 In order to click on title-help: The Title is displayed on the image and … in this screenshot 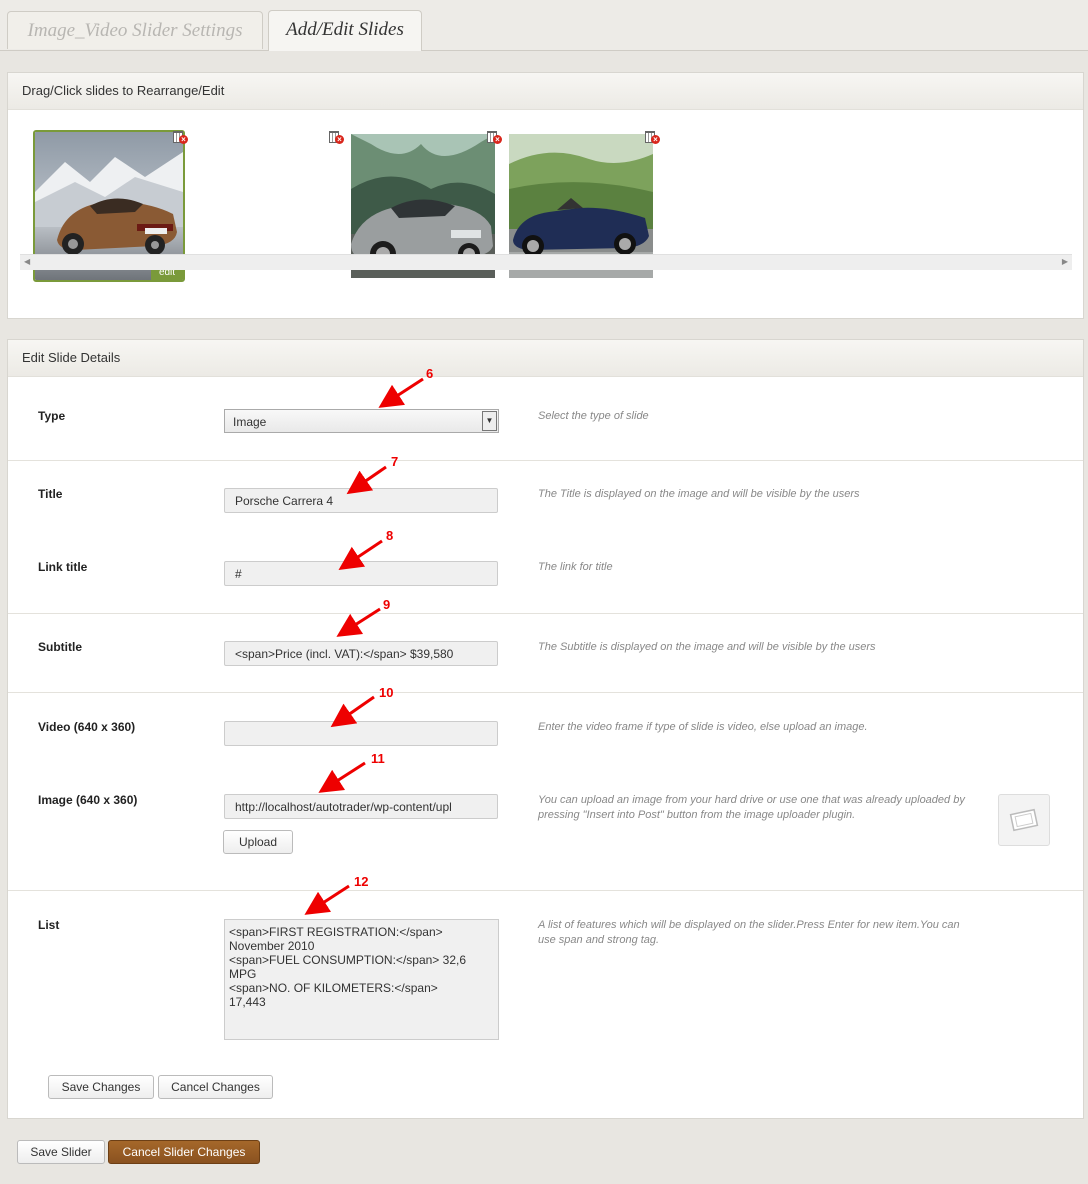, I will do `click(699, 494)`.